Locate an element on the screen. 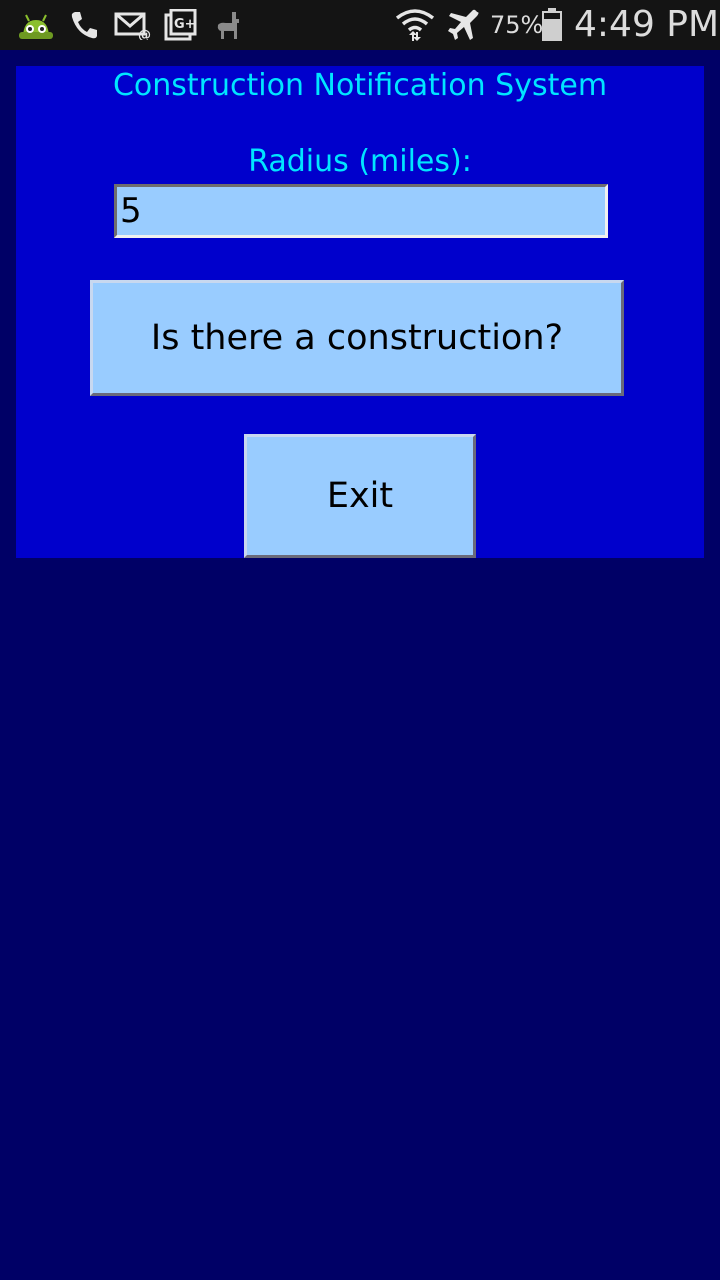 Image resolution: width=720 pixels, height=1280 pixels. clock: 4:49 PM is located at coordinates (647, 24).